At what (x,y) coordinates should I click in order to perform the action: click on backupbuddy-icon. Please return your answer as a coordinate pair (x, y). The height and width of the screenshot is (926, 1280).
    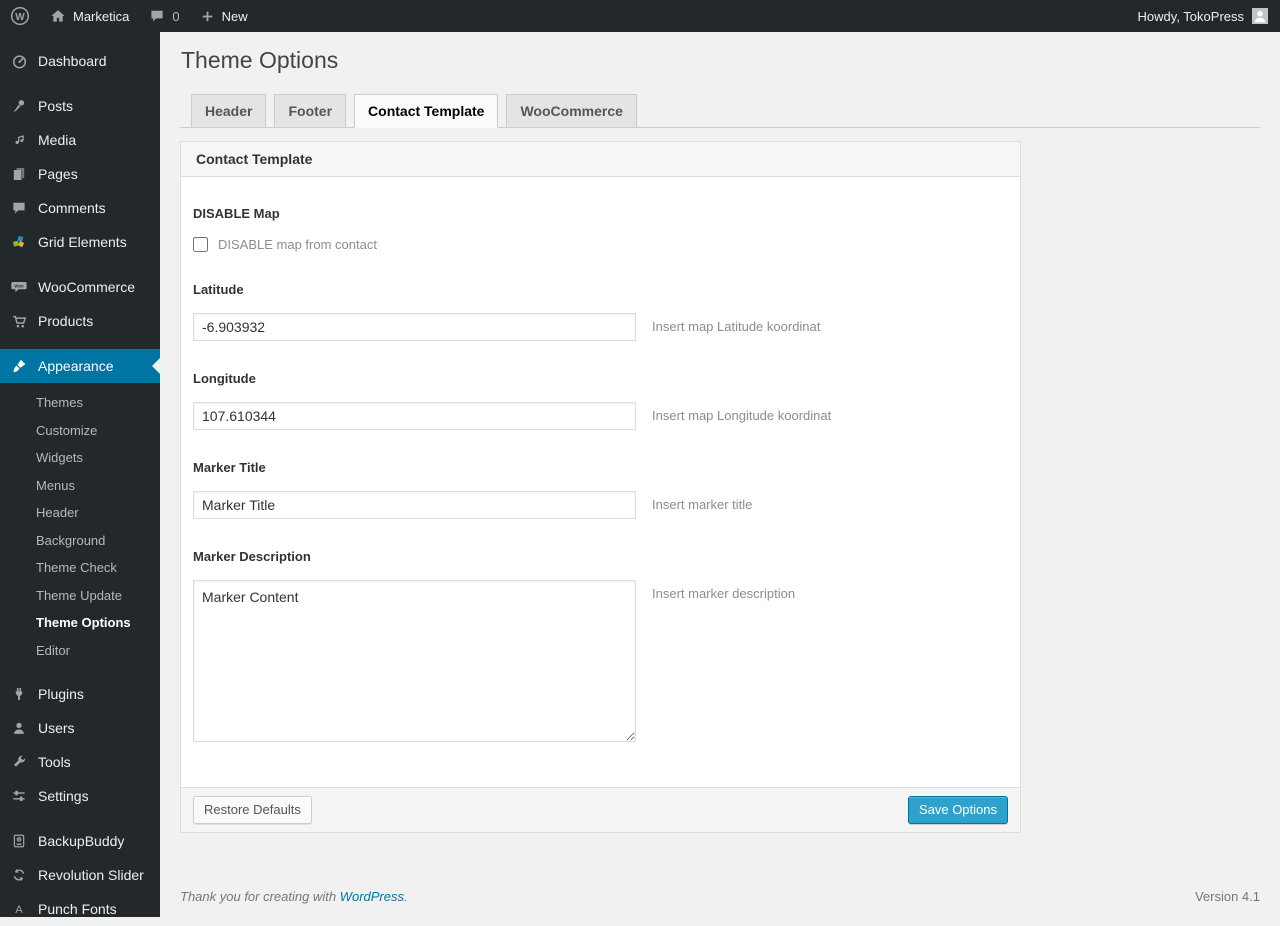
    Looking at the image, I should click on (19, 841).